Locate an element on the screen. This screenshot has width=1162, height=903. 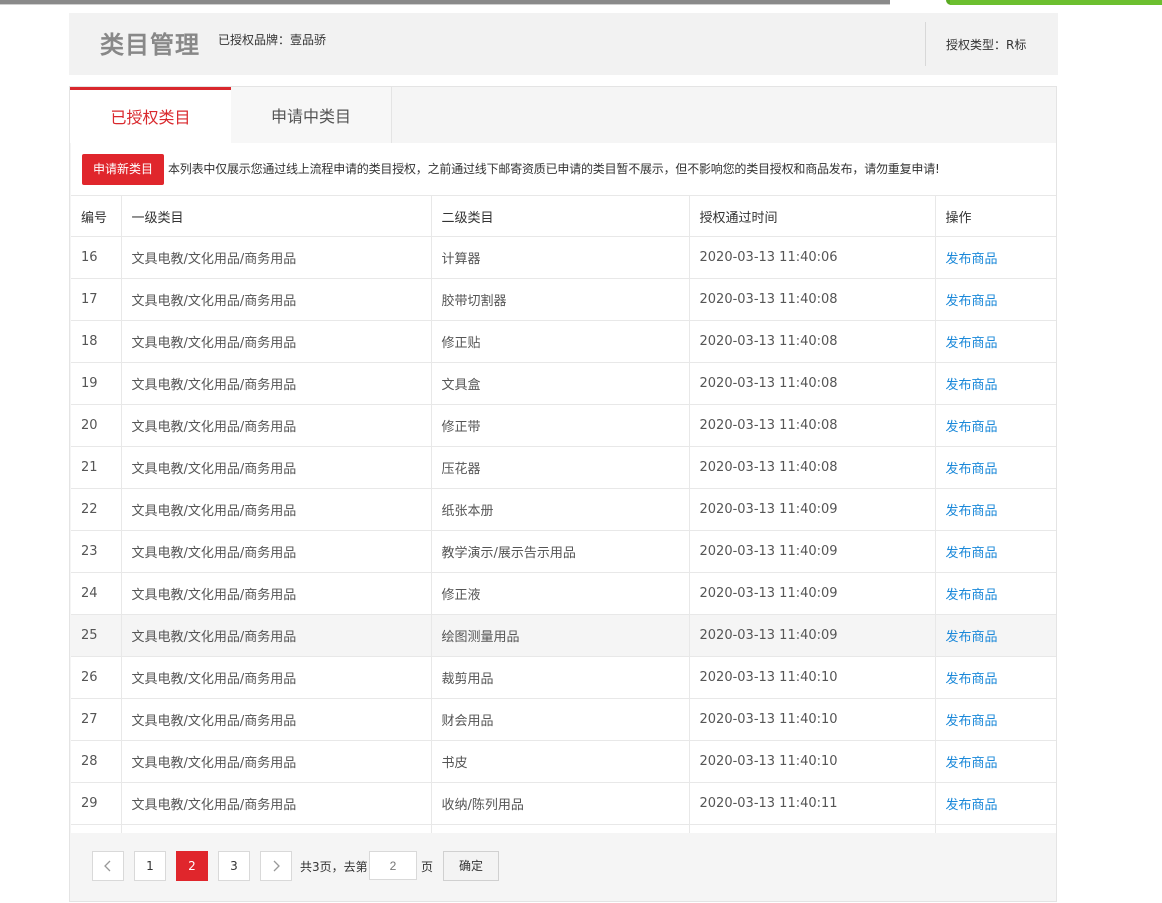
cell-id: 18 is located at coordinates (96, 341).